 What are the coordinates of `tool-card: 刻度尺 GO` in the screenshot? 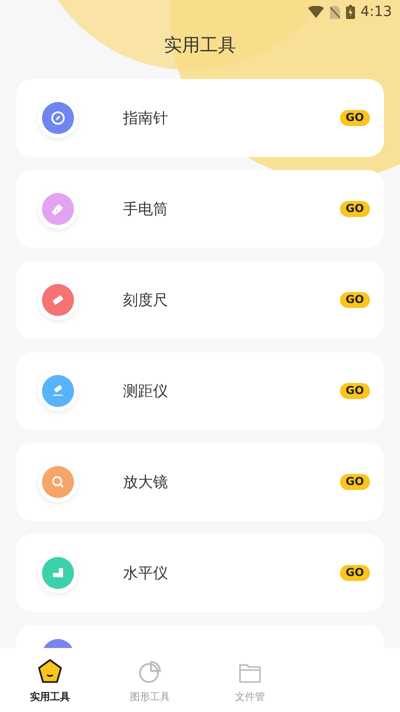 It's located at (200, 300).